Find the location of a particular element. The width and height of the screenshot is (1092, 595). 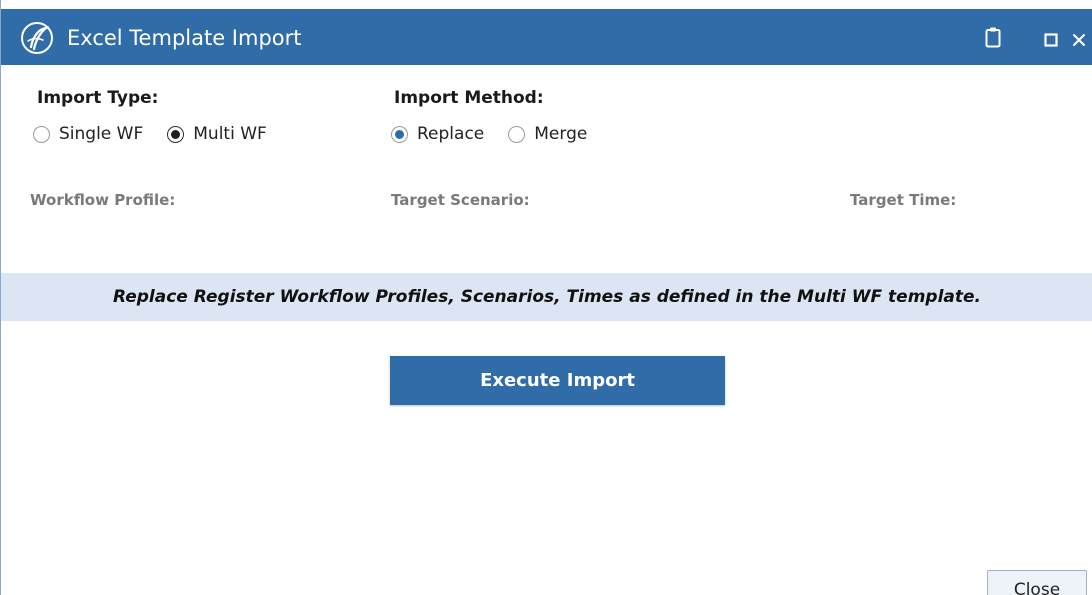

maximize-icon is located at coordinates (1051, 40).